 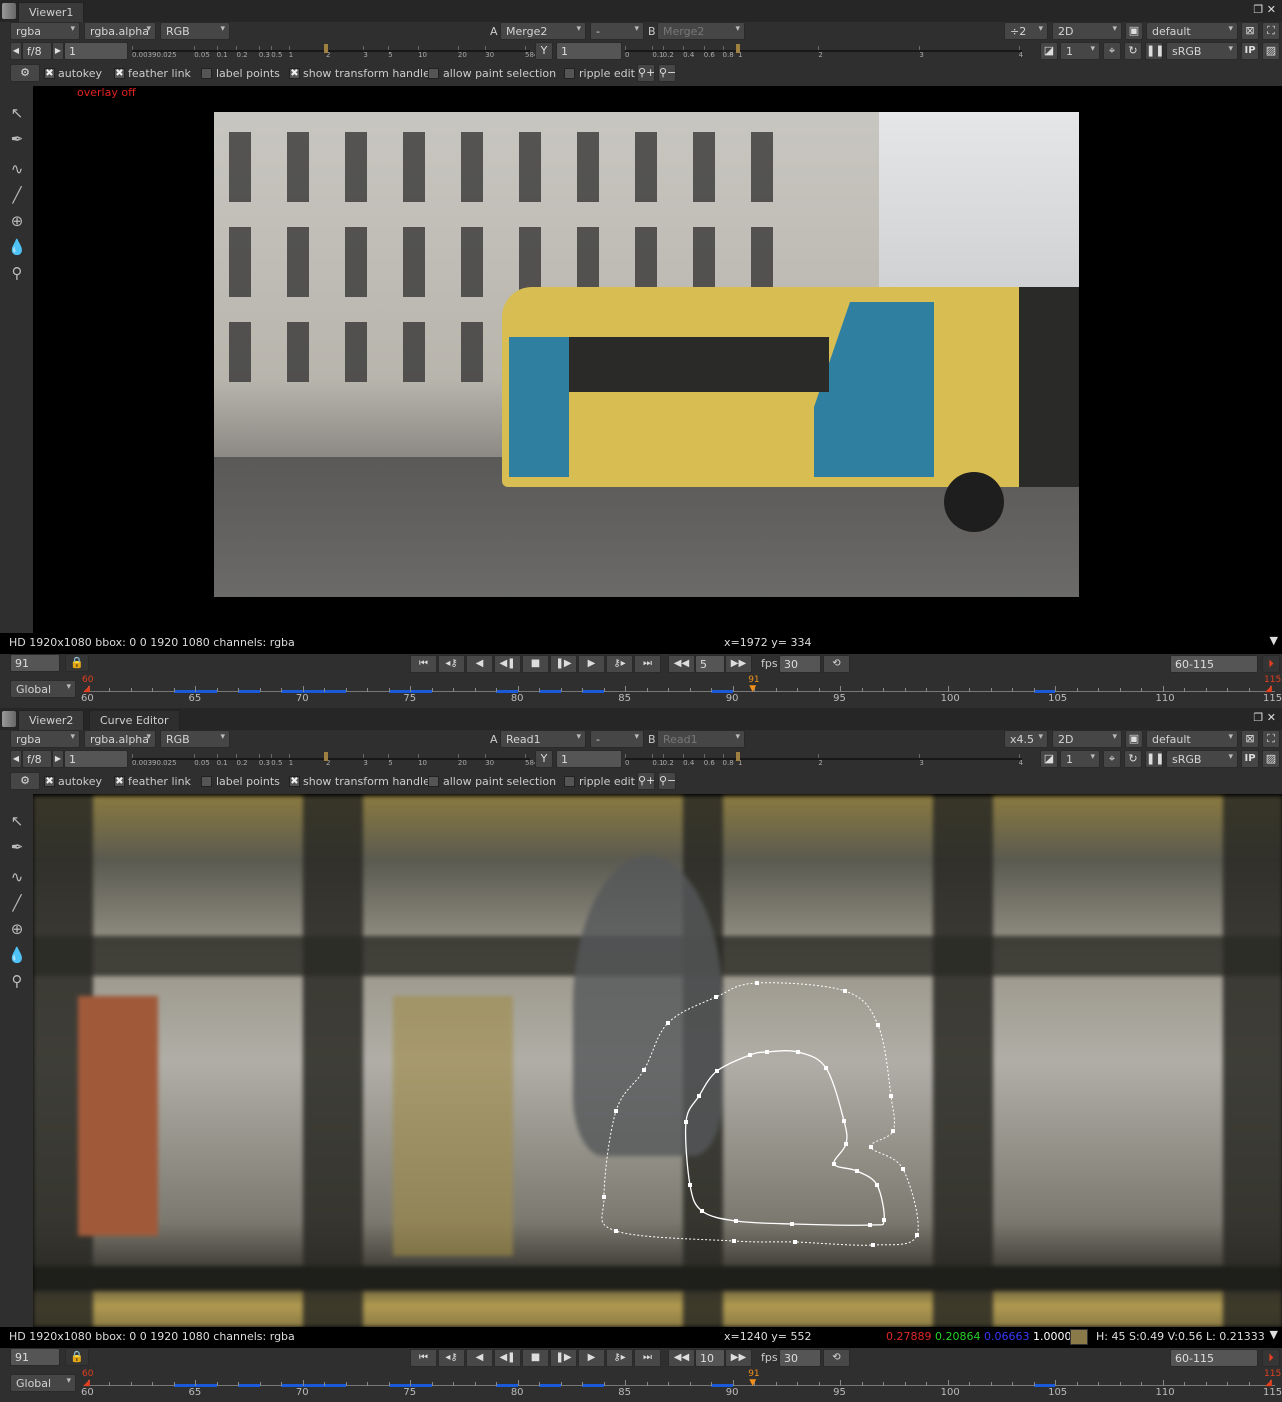 I want to click on fstop-next-icon: ▶, so click(x=58, y=51).